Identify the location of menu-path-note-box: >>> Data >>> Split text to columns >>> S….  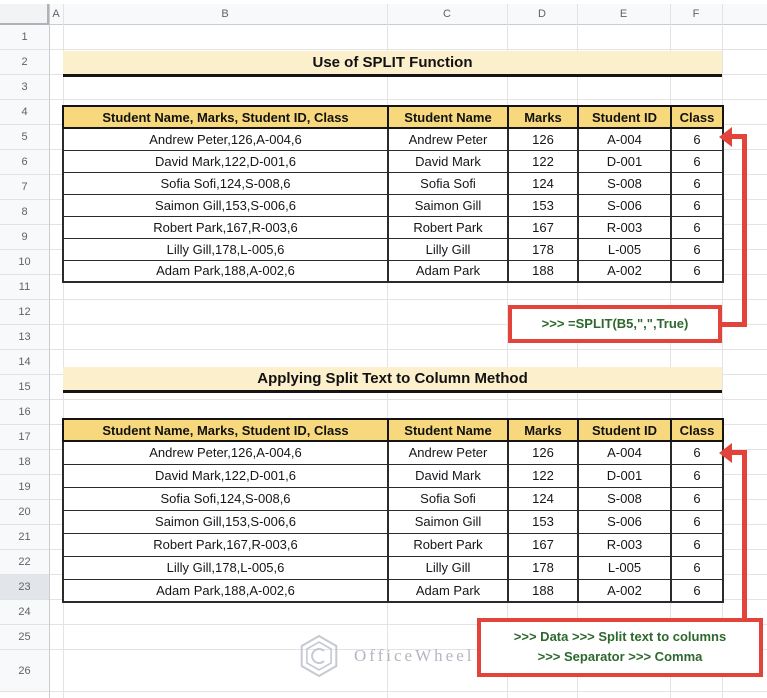
(620, 647).